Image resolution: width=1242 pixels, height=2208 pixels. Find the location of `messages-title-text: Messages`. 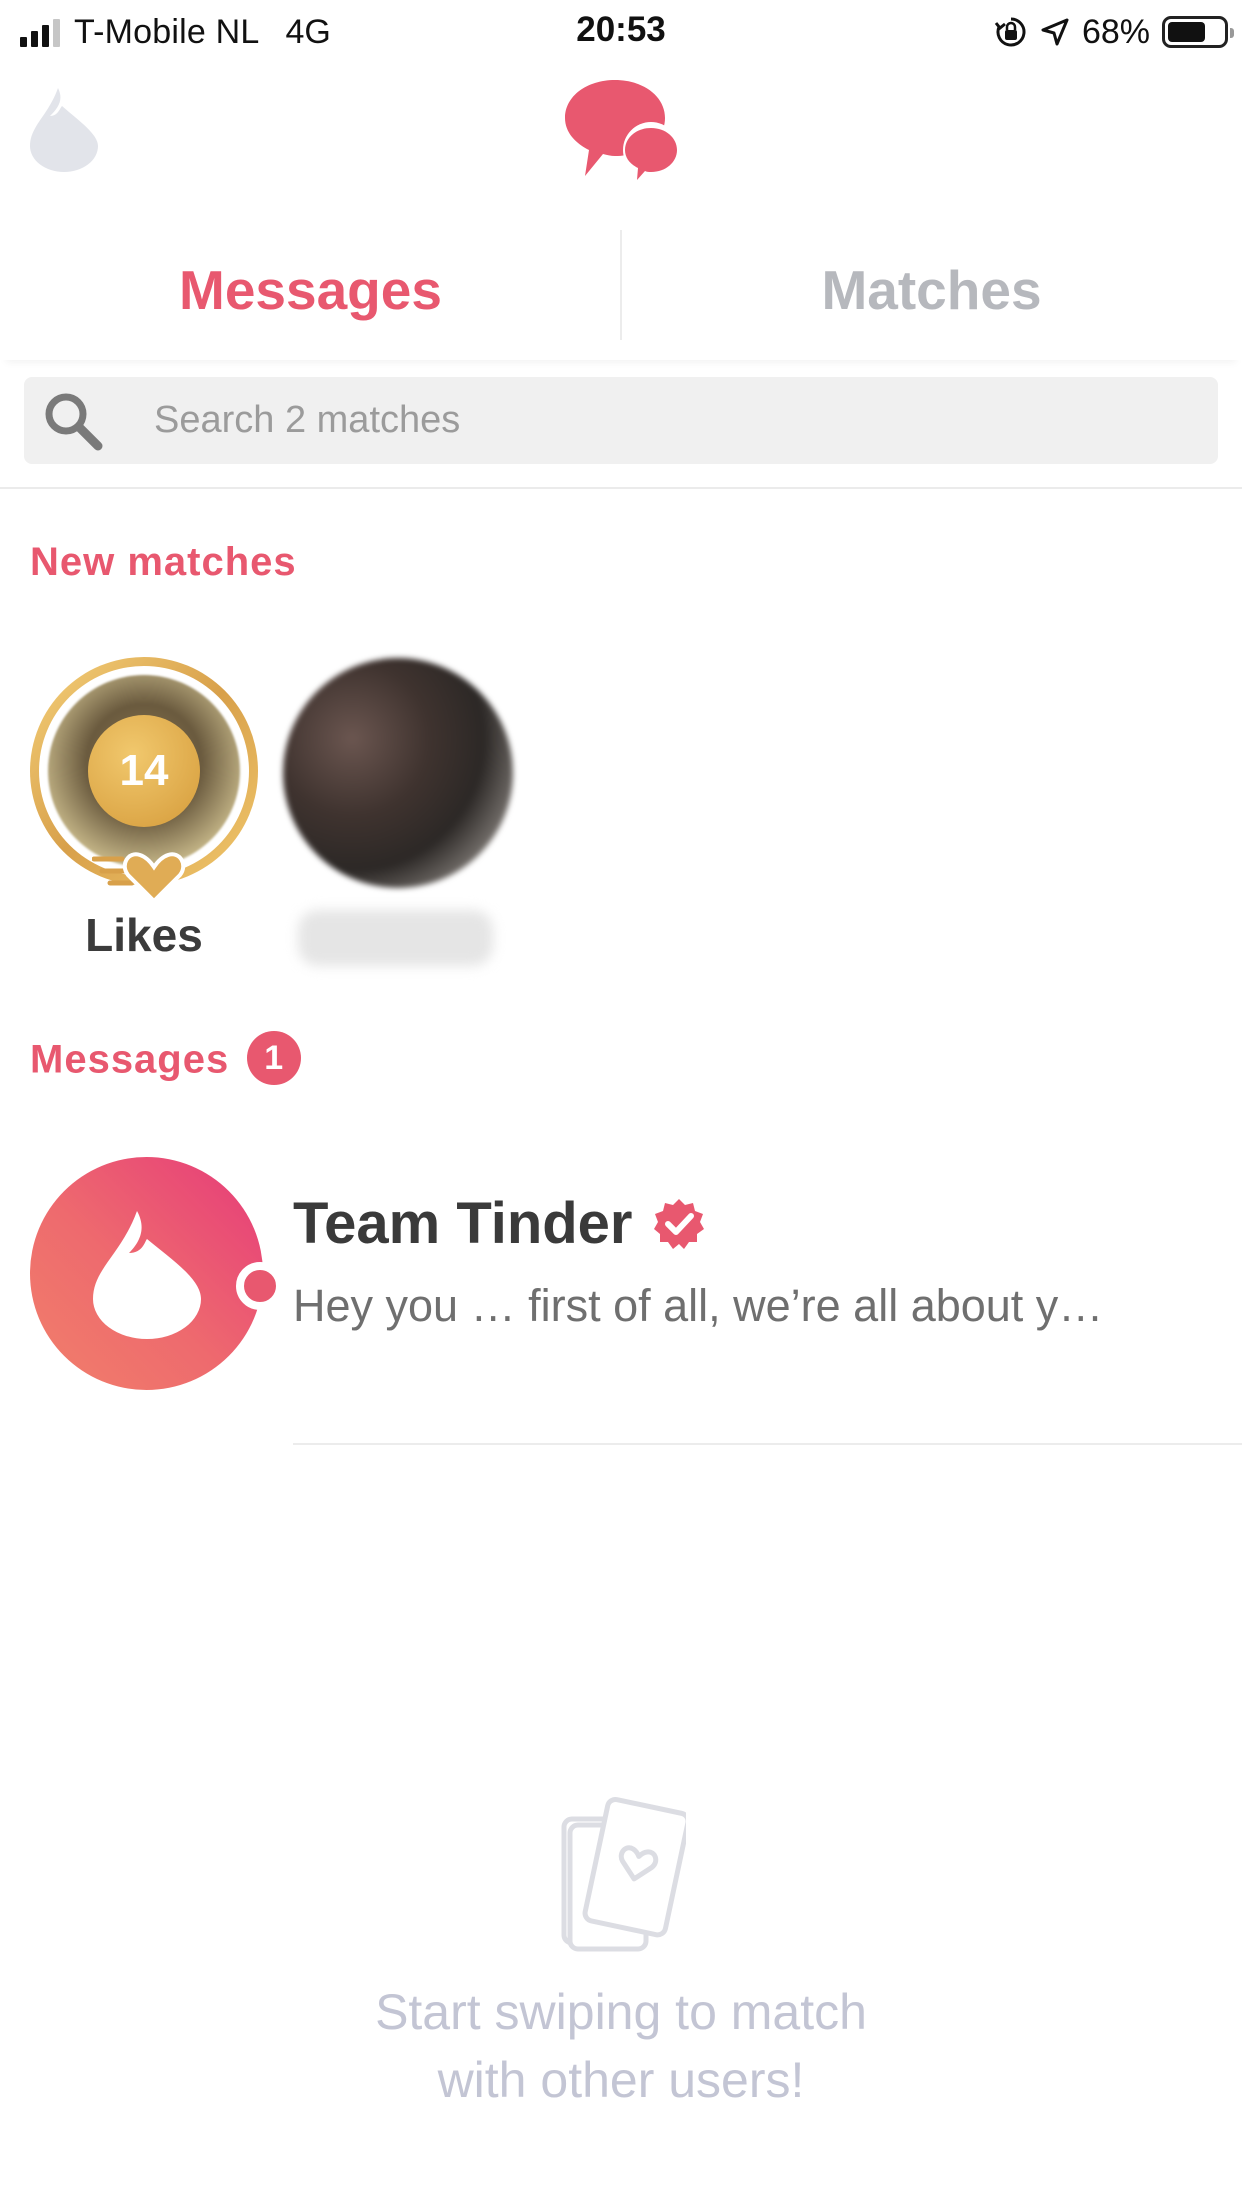

messages-title-text: Messages is located at coordinates (130, 1059).